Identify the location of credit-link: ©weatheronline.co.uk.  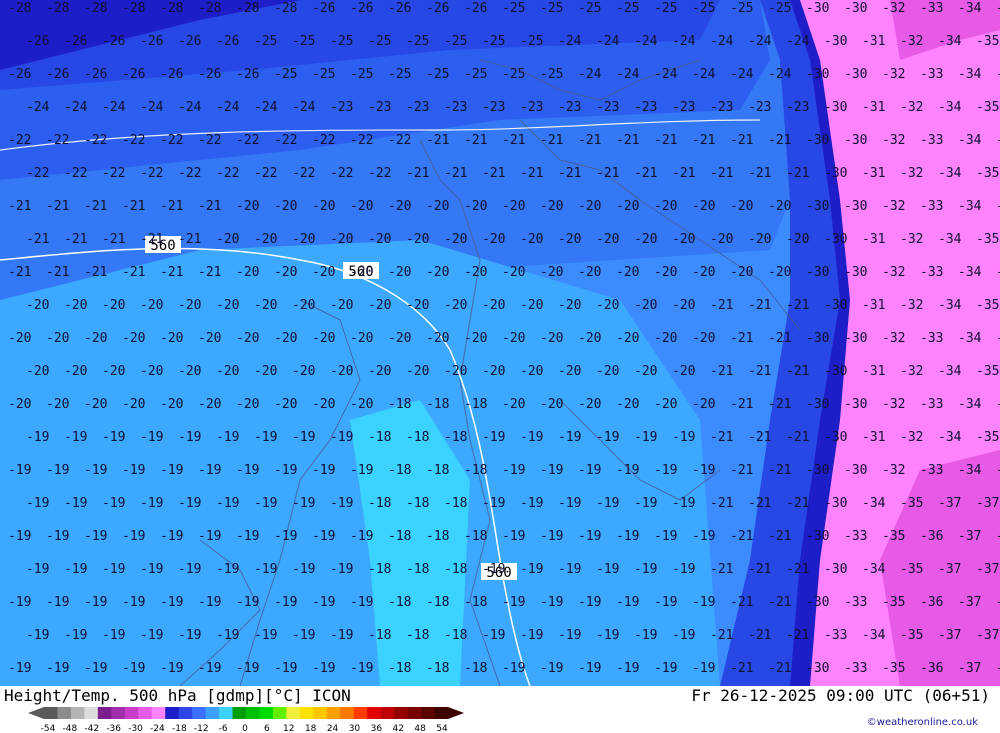
(922, 722).